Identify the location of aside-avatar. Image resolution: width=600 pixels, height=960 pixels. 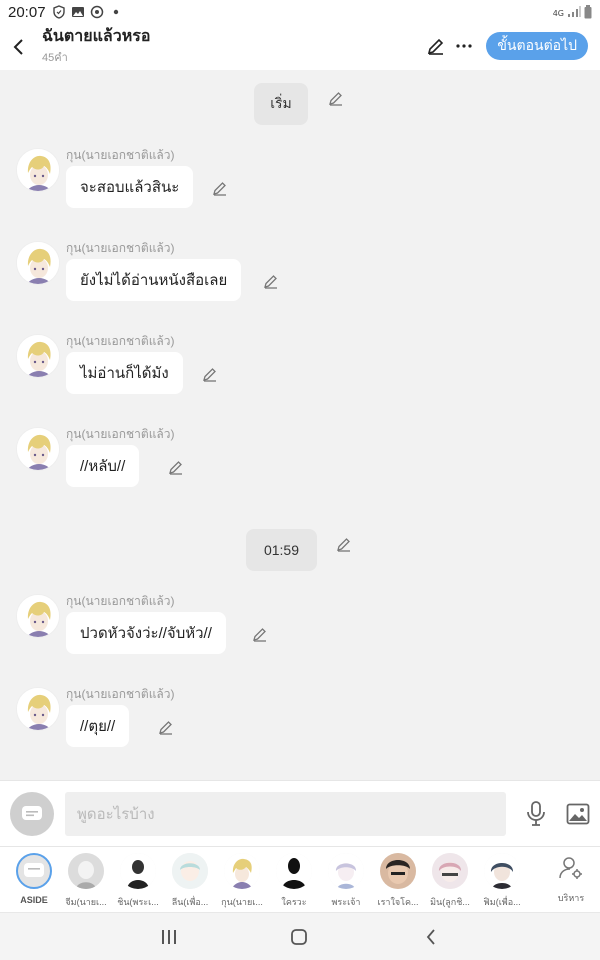
(34, 871).